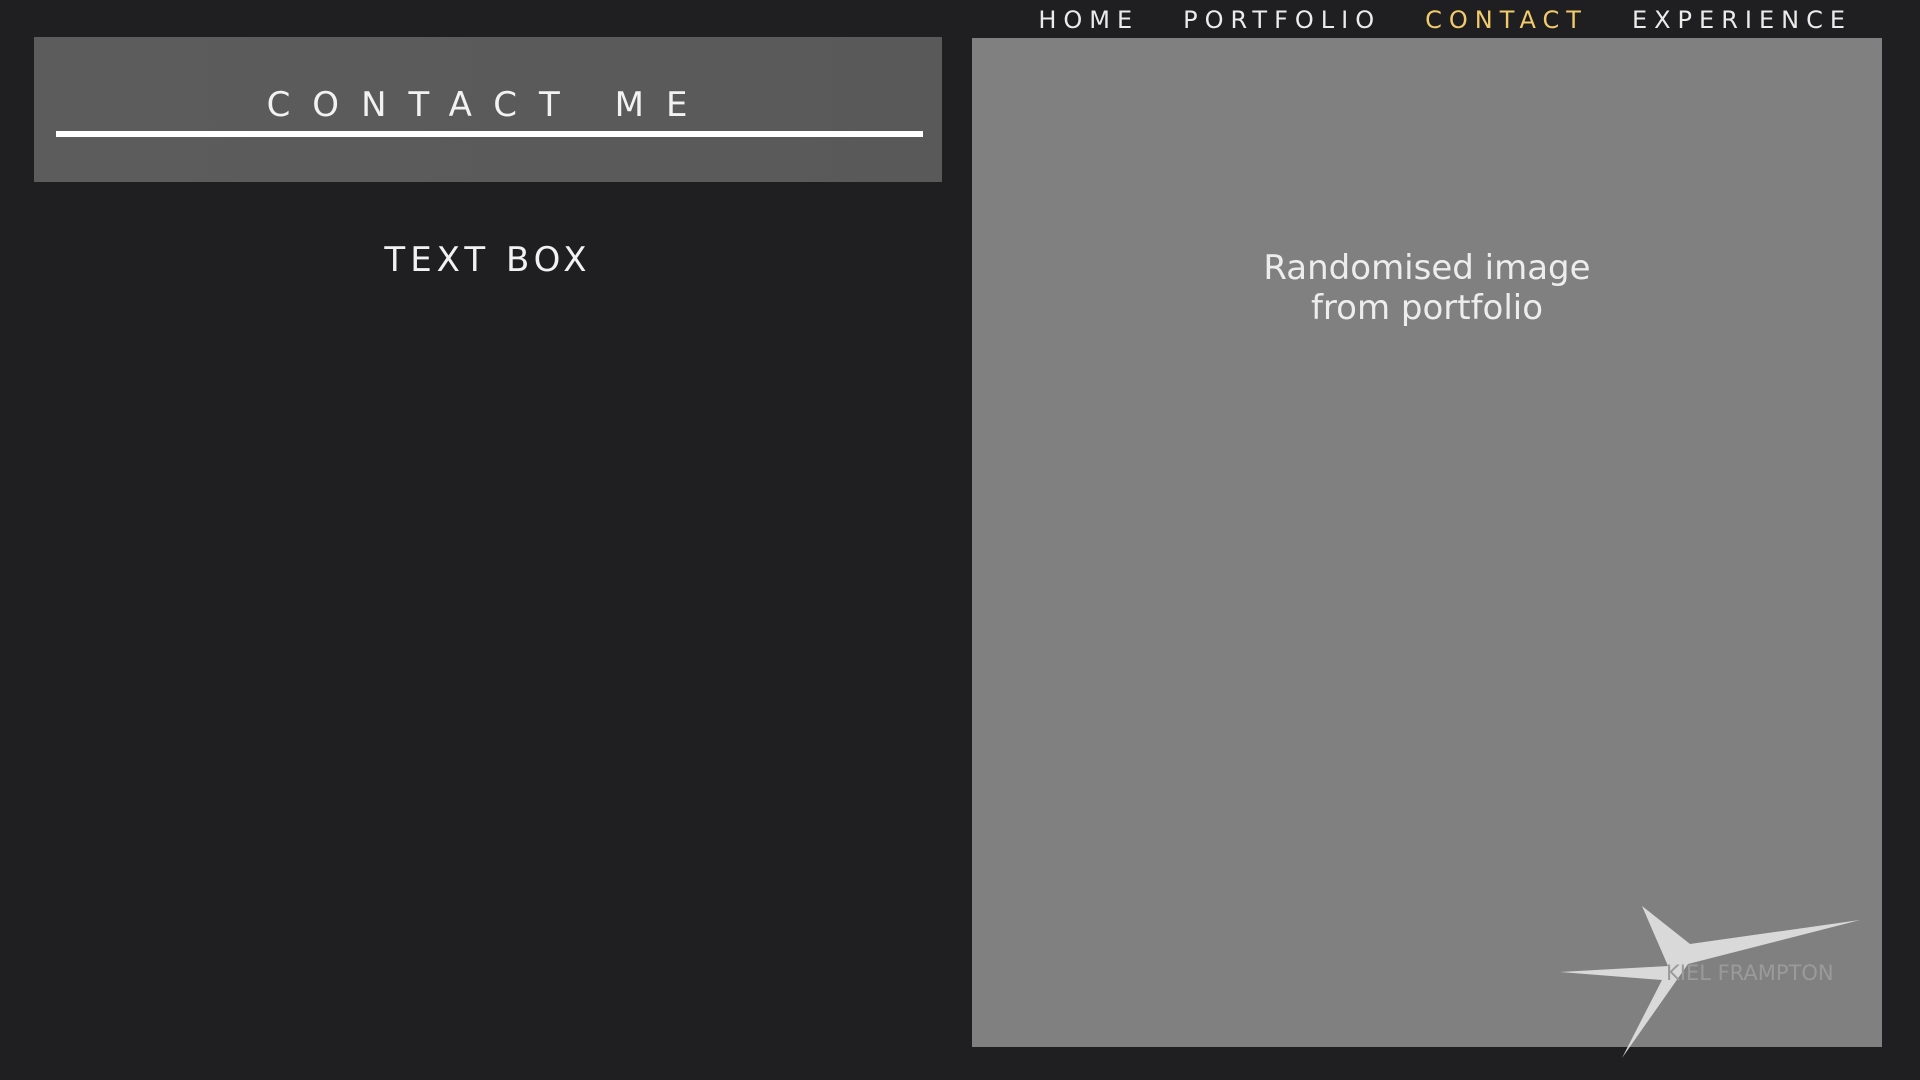  I want to click on nav-experience-link: EXPERIENCE, so click(1742, 20).